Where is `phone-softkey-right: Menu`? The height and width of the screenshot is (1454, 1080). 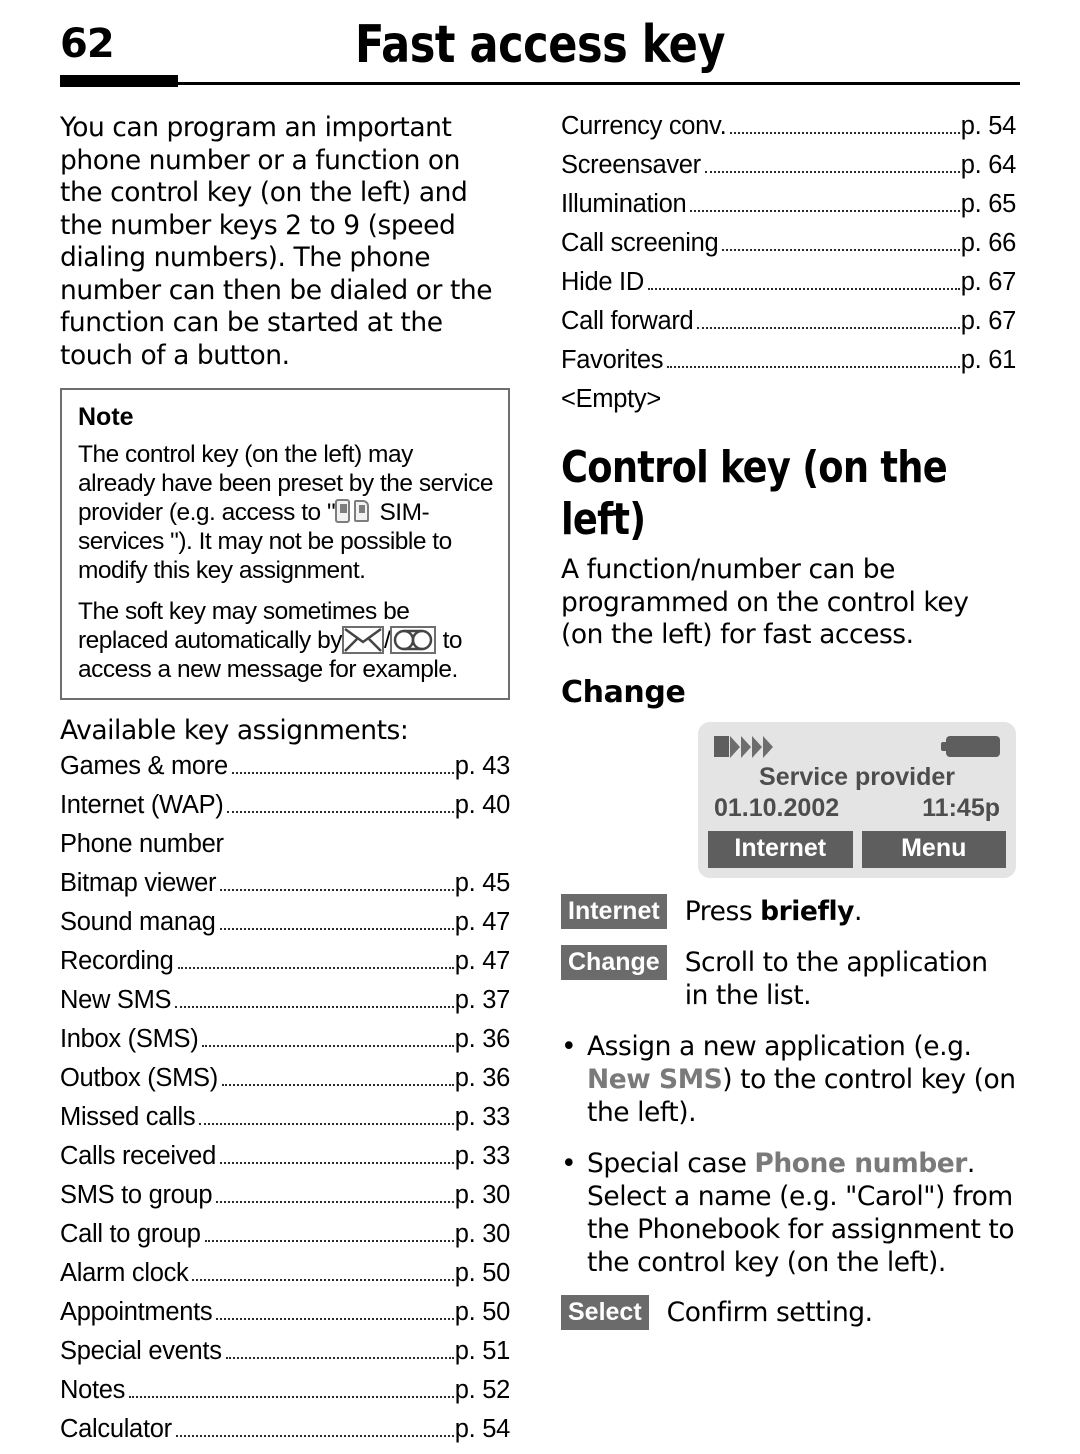
phone-softkey-right: Menu is located at coordinates (933, 849).